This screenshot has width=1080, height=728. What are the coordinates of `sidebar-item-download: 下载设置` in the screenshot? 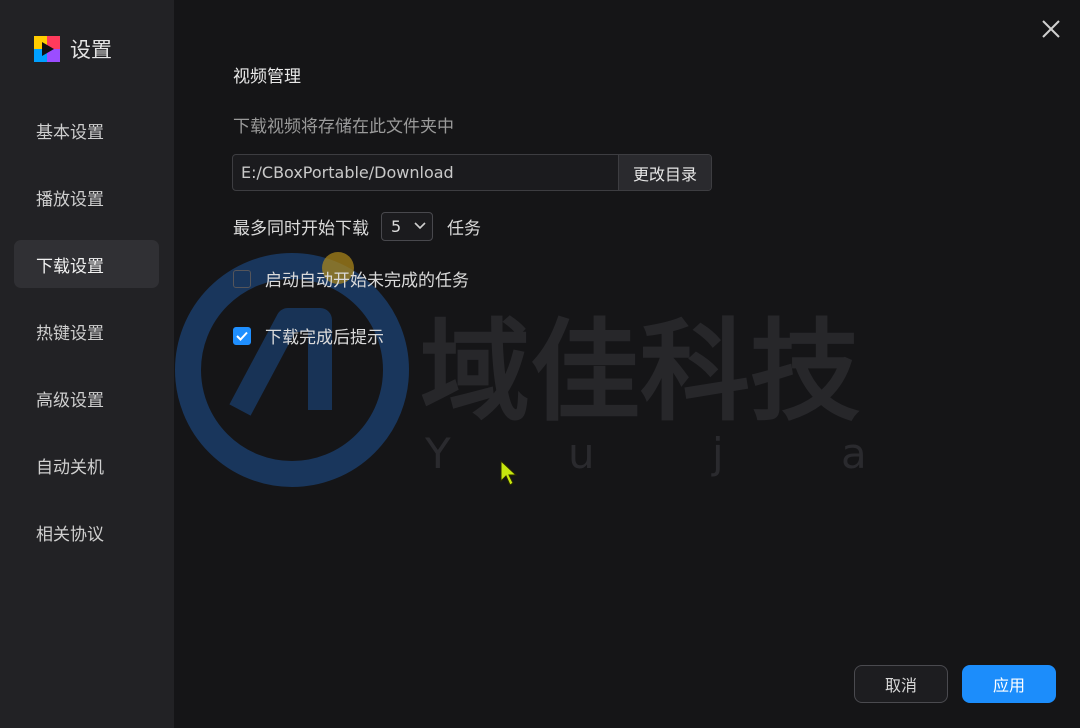 It's located at (86, 264).